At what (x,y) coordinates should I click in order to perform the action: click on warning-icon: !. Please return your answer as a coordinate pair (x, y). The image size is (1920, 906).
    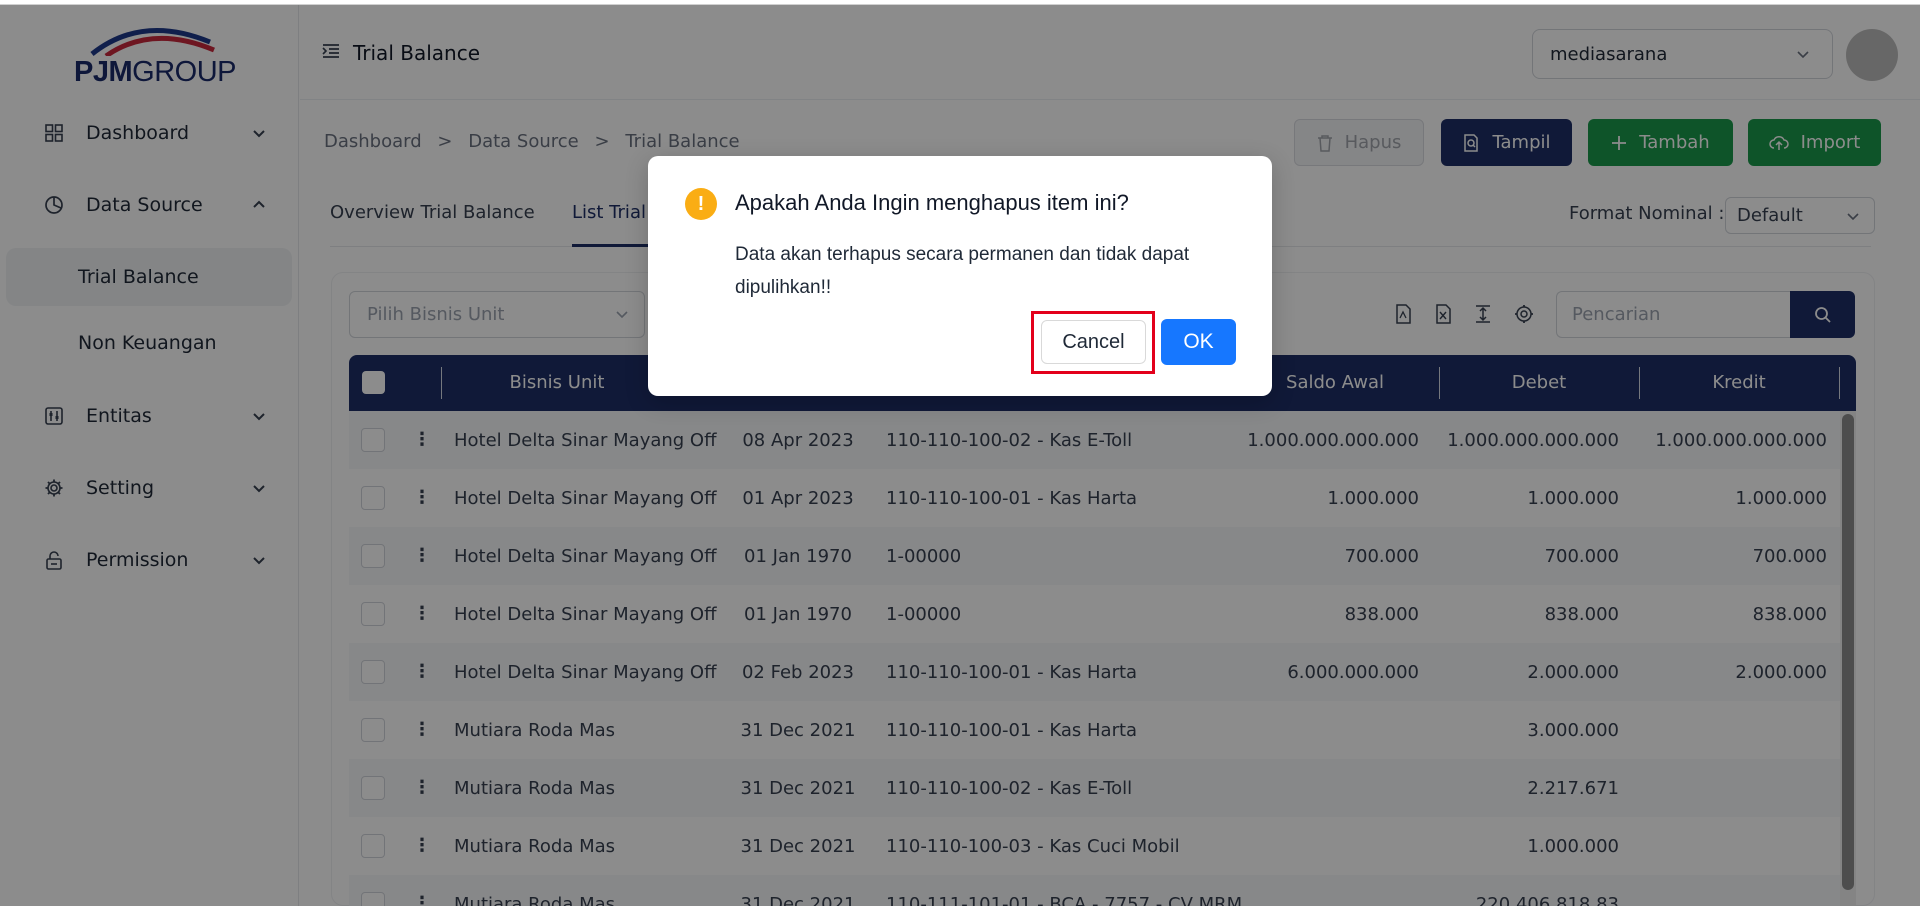
    Looking at the image, I should click on (701, 204).